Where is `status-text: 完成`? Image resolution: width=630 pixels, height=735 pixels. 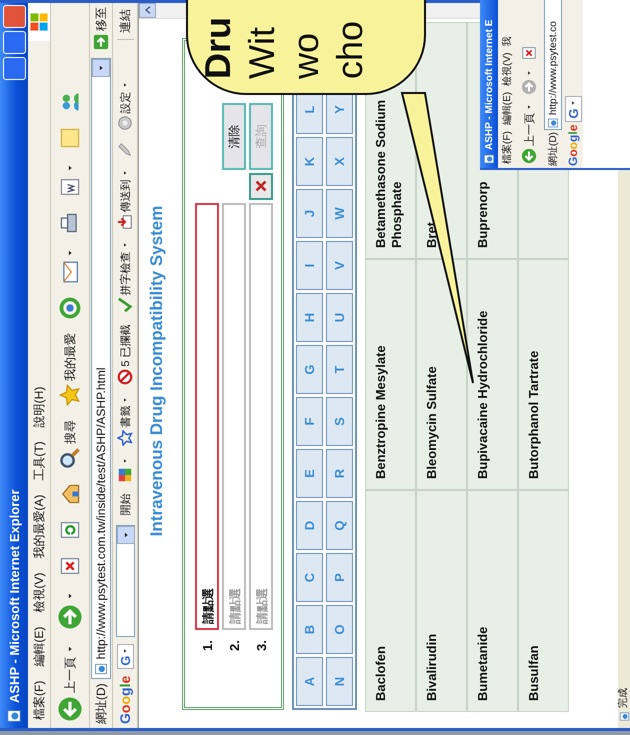 status-text: 完成 is located at coordinates (624, 698).